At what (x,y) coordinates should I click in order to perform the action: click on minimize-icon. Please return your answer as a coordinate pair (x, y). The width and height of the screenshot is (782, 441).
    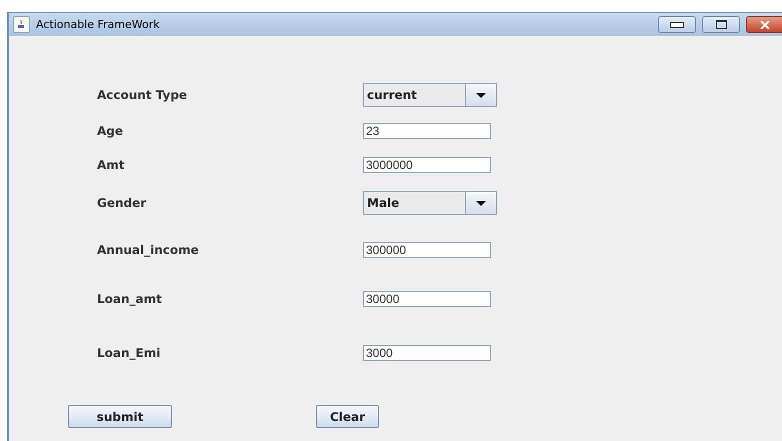
    Looking at the image, I should click on (677, 25).